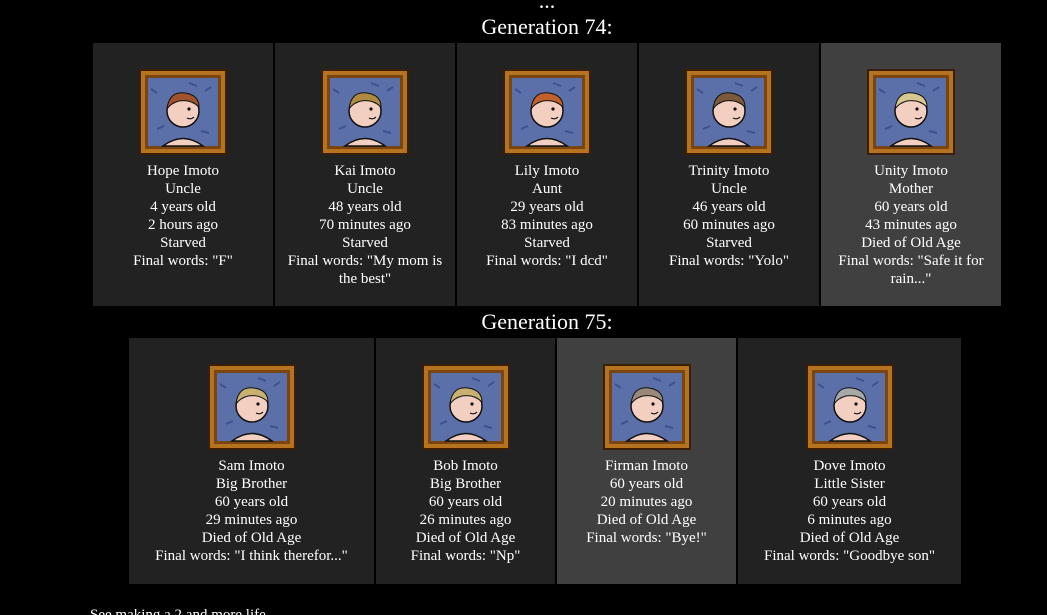 The image size is (1047, 615). What do you see at coordinates (547, 207) in the screenshot?
I see `person-age: 29 years old` at bounding box center [547, 207].